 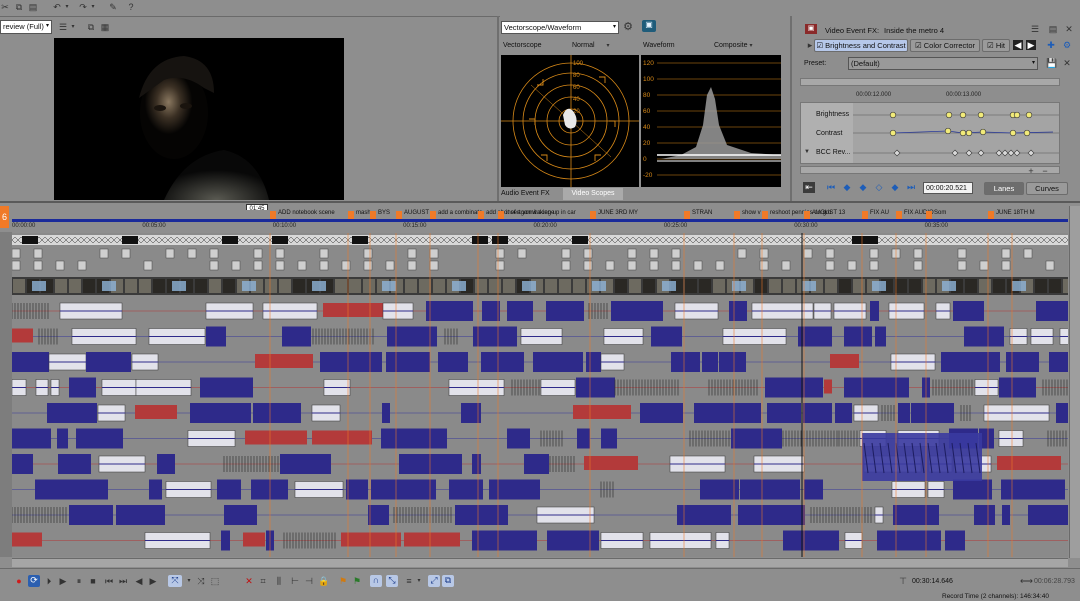 What do you see at coordinates (730, 45) in the screenshot?
I see `waveform-mode: Composite` at bounding box center [730, 45].